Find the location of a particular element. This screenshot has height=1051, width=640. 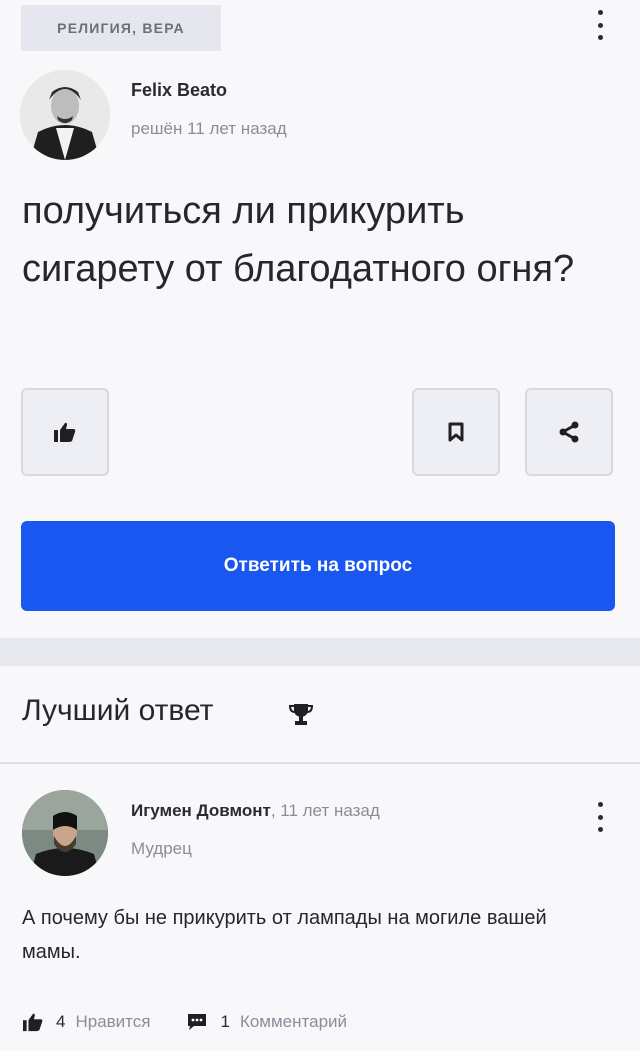

share-button is located at coordinates (569, 432).